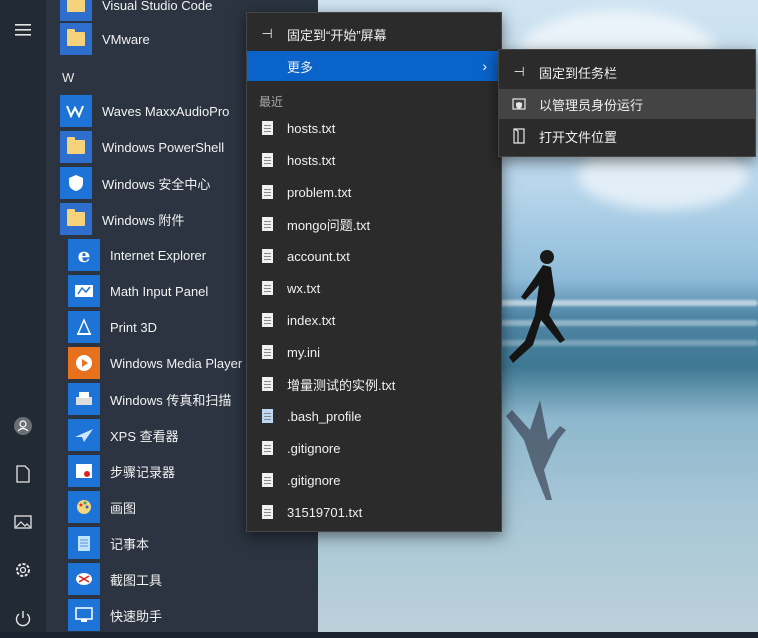  Describe the element at coordinates (143, 472) in the screenshot. I see `app-label: 步骤记录器` at that location.